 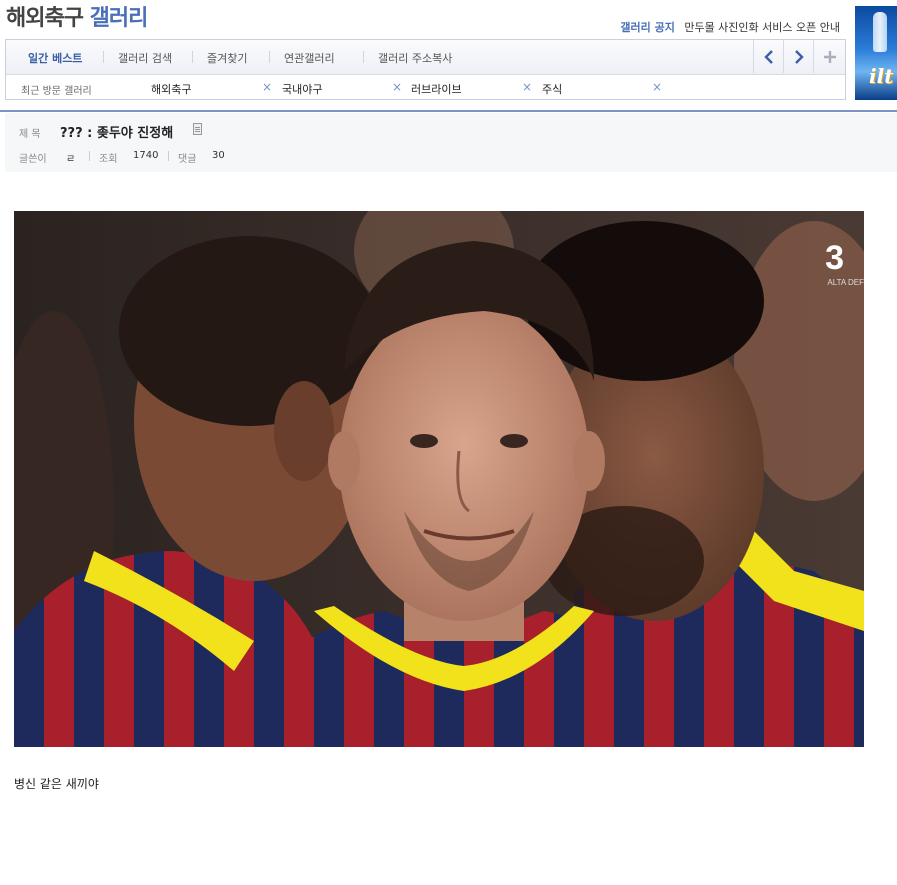 What do you see at coordinates (227, 58) in the screenshot?
I see `tab-favorites: 즐겨찾기` at bounding box center [227, 58].